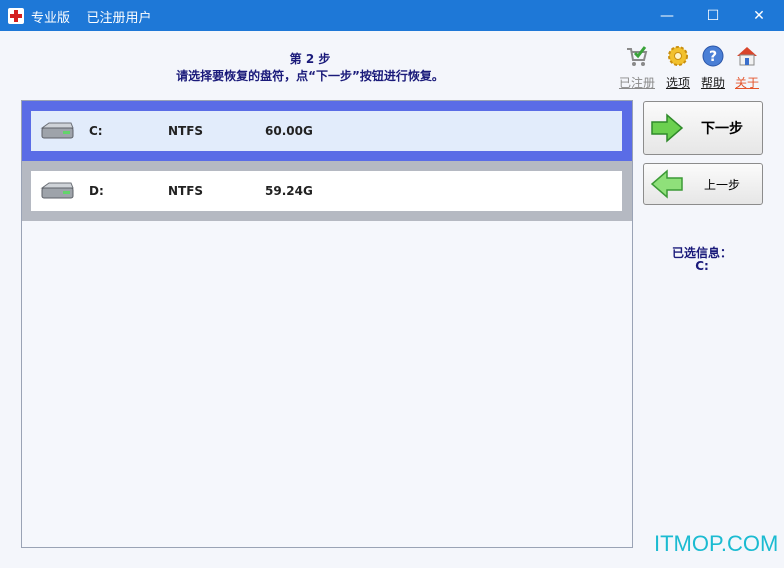  I want to click on disk-row-c: C: NTFS 60.00G, so click(327, 131).